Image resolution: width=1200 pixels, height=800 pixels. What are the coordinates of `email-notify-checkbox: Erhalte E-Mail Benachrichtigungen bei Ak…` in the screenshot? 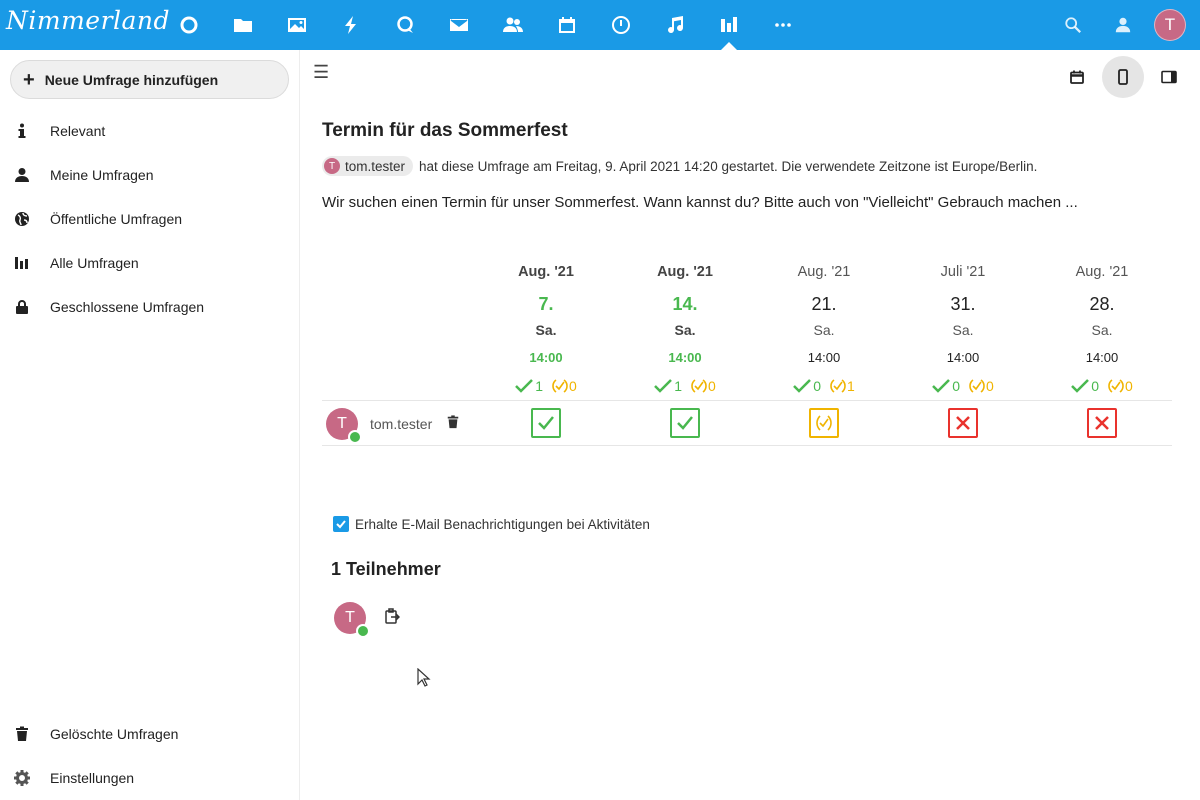 It's located at (491, 524).